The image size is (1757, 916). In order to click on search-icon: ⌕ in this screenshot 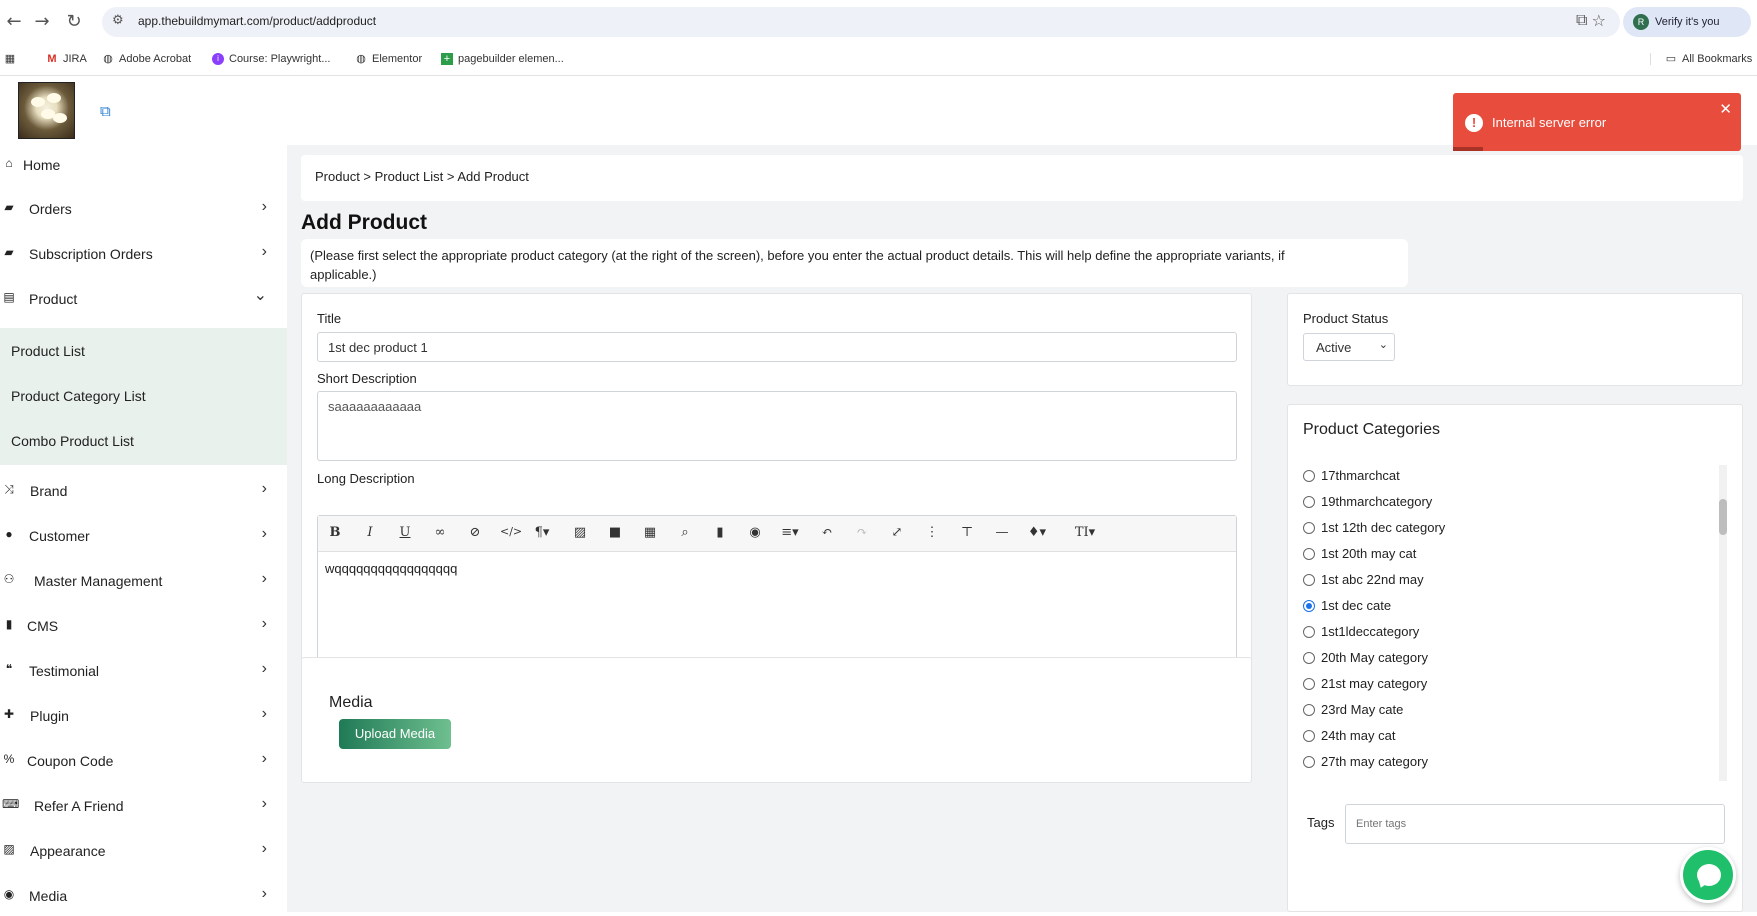, I will do `click(685, 532)`.